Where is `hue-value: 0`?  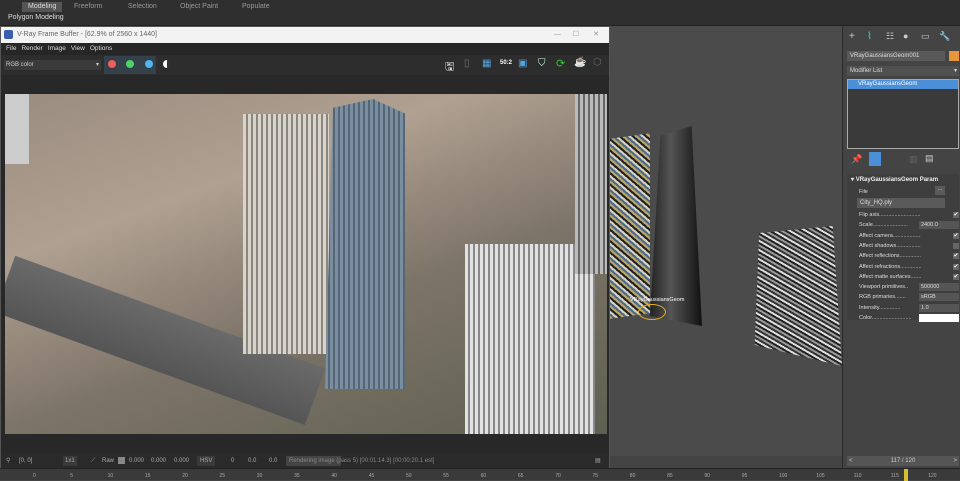 hue-value: 0 is located at coordinates (233, 461).